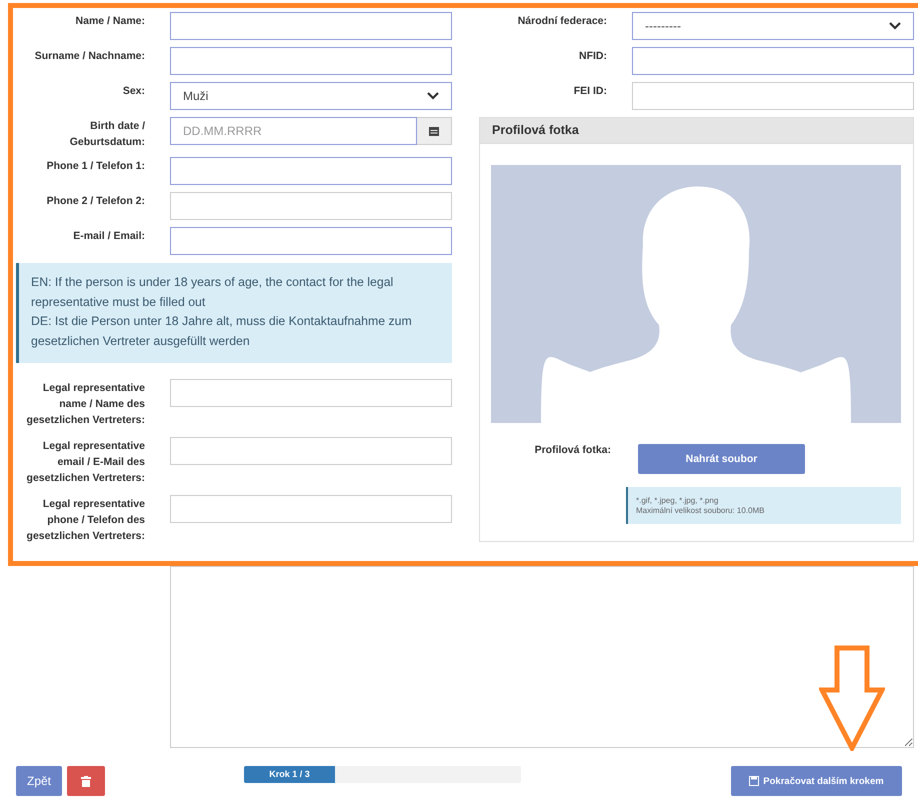  What do you see at coordinates (721, 459) in the screenshot?
I see `upload-button: Nahrát soubor` at bounding box center [721, 459].